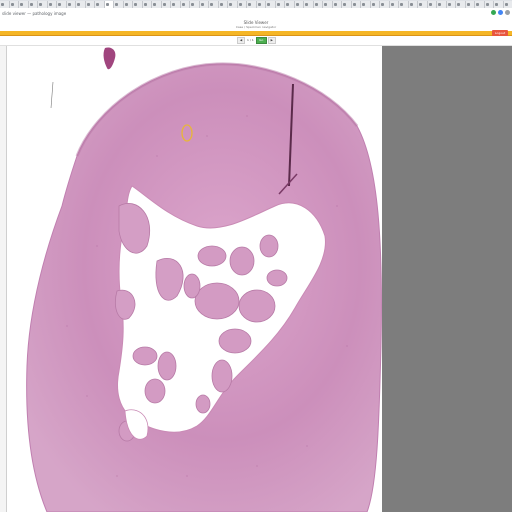 The width and height of the screenshot is (512, 512). I want to click on page-subtitle: Case / Specimen navigator, so click(256, 27).